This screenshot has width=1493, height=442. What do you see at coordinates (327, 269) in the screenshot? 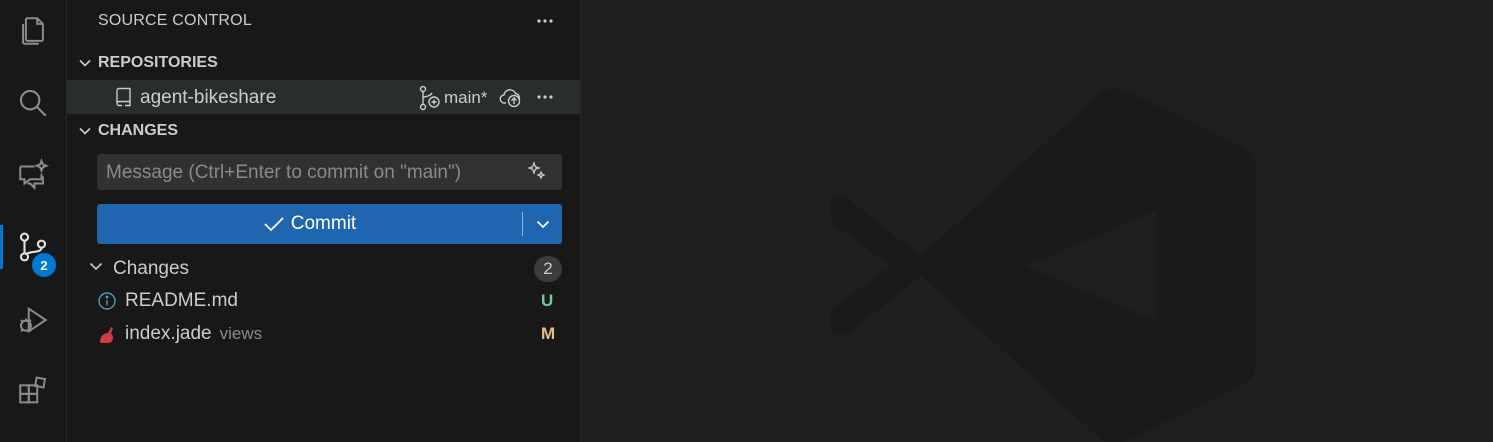
I see `changes-group-row: Changes 2` at bounding box center [327, 269].